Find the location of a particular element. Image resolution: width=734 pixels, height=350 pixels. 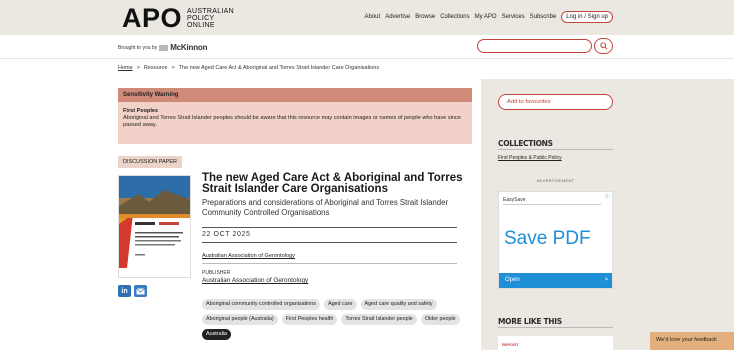

chevron-right-icon: > is located at coordinates (606, 280).